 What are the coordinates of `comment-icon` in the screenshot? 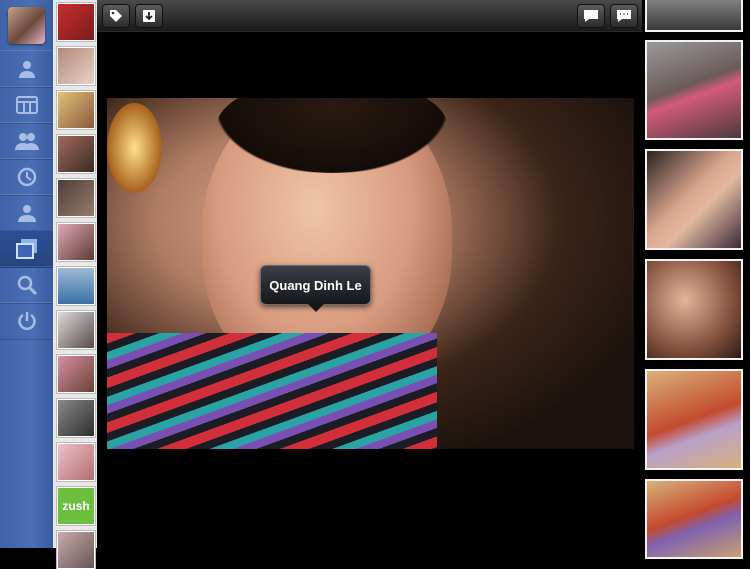 It's located at (591, 16).